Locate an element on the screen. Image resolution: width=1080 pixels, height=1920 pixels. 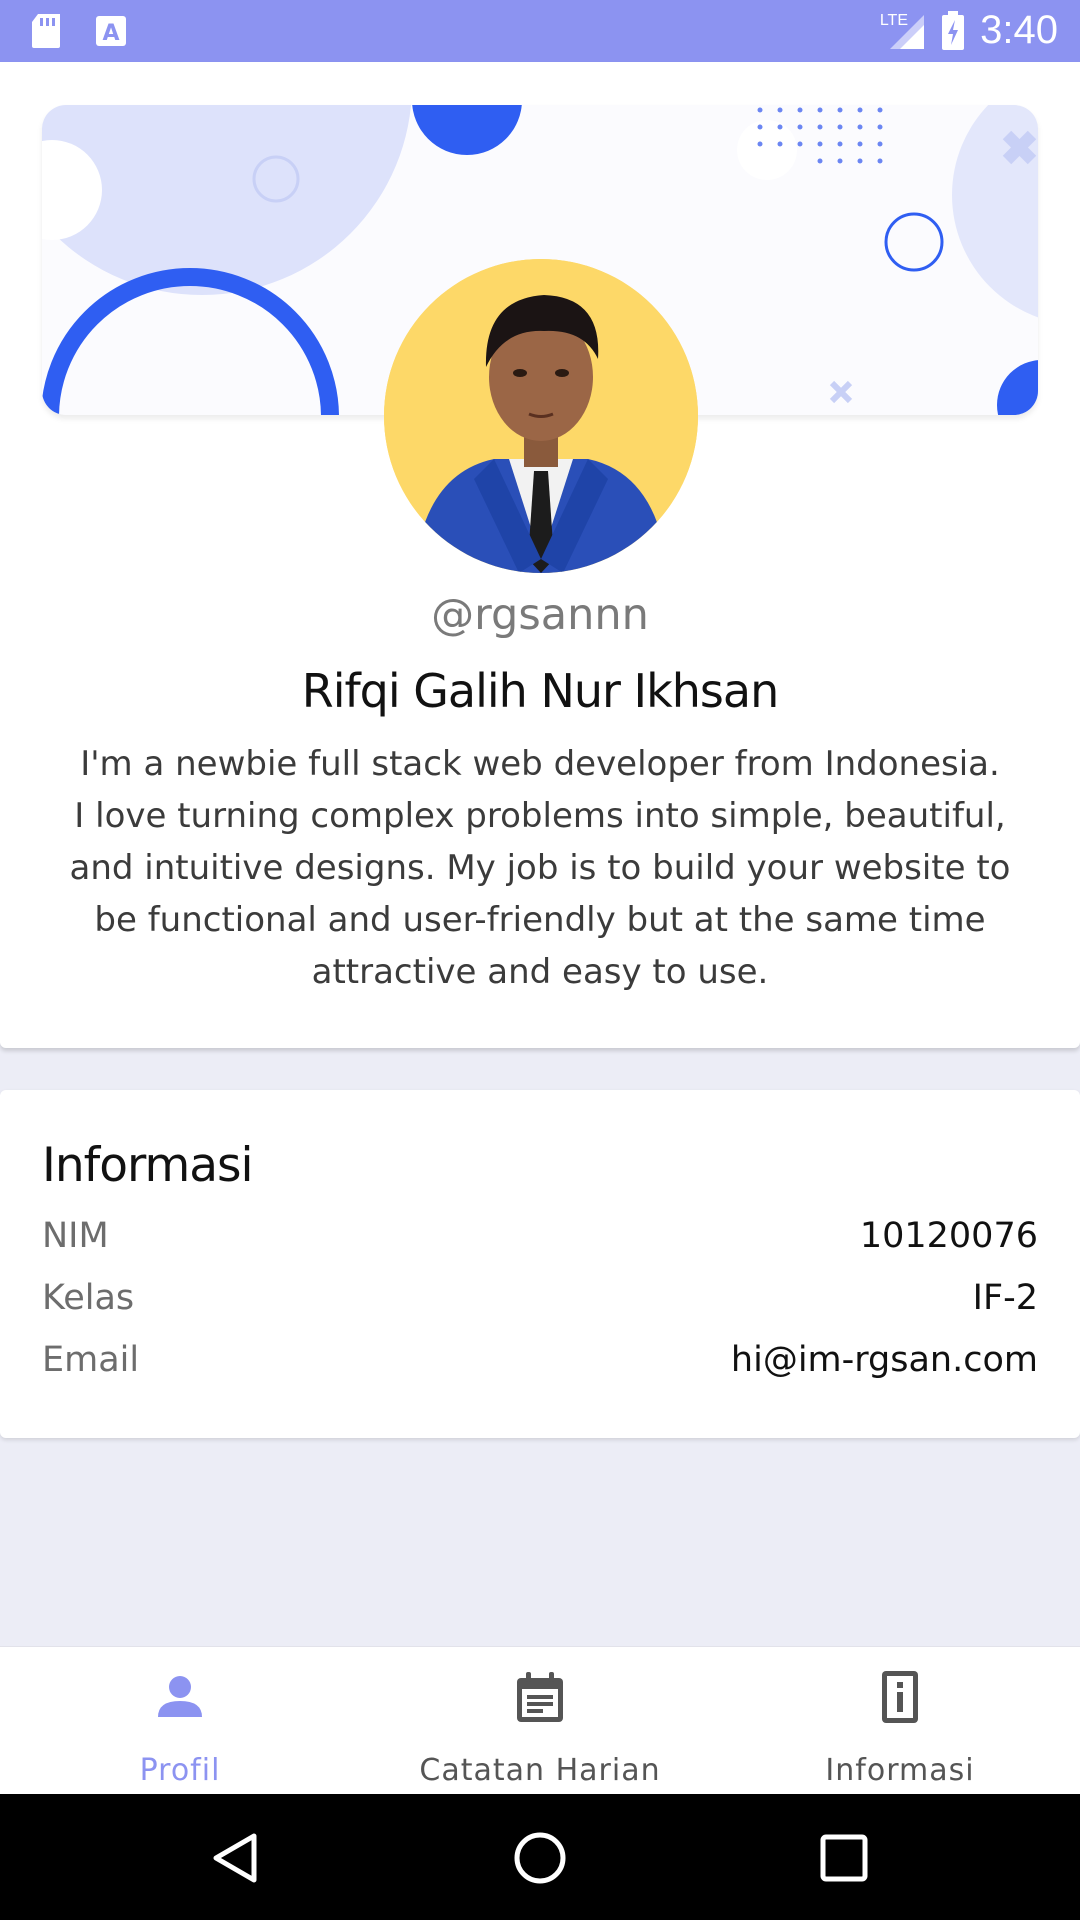
profile-name: Rifqi Galih Nur Ikhsan is located at coordinates (540, 691).